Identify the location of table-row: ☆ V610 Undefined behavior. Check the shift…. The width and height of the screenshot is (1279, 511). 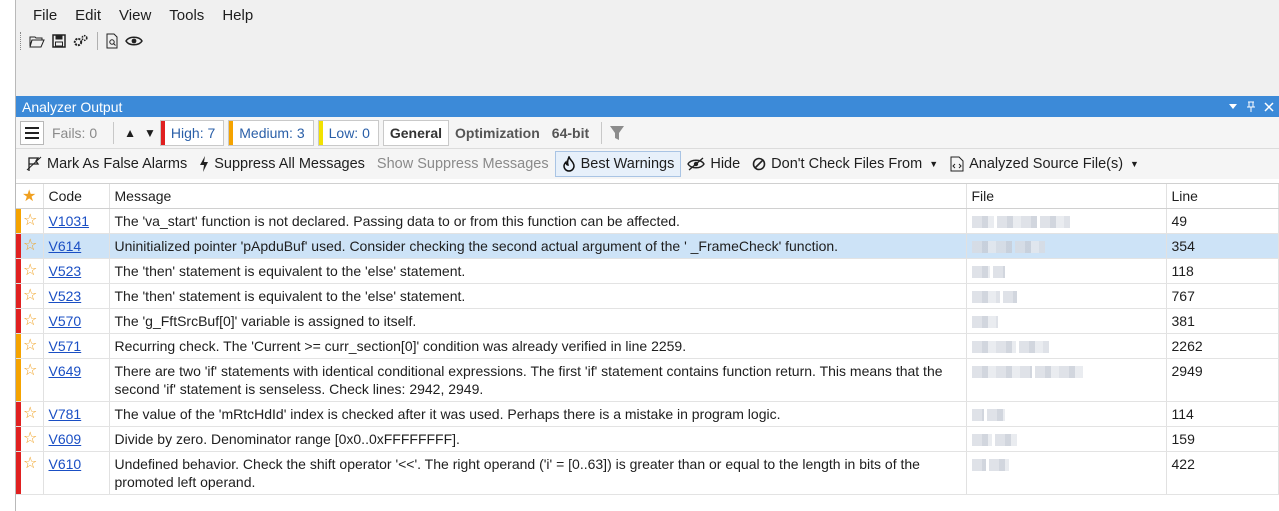
(647, 473).